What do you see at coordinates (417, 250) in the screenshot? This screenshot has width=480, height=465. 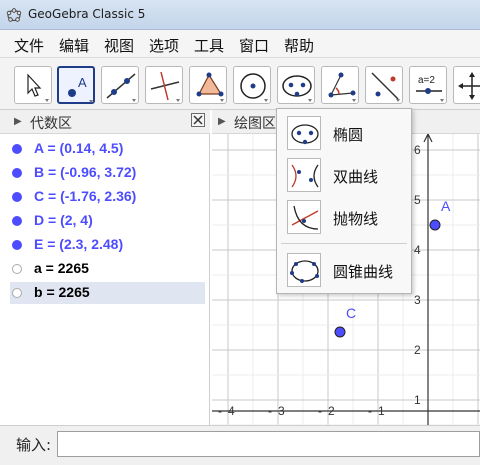 I see `y-tick-label: 4` at bounding box center [417, 250].